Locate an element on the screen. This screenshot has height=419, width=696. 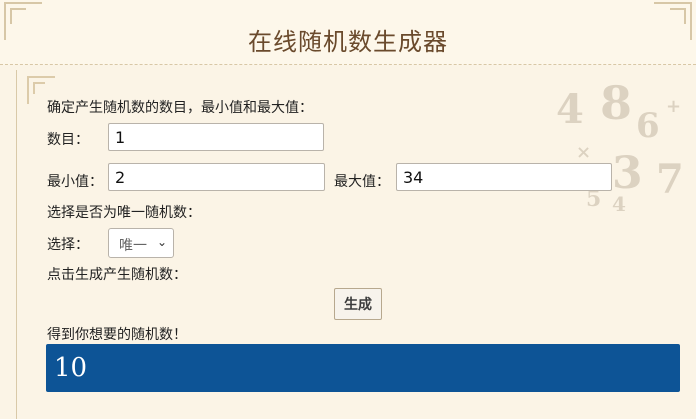
count-input is located at coordinates (216, 137).